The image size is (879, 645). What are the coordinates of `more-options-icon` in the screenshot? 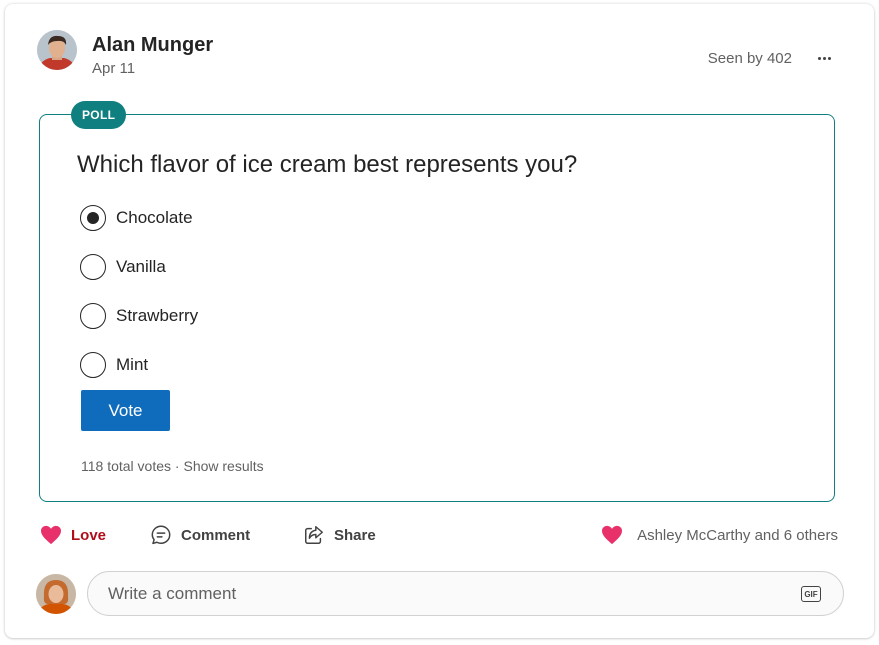 It's located at (824, 58).